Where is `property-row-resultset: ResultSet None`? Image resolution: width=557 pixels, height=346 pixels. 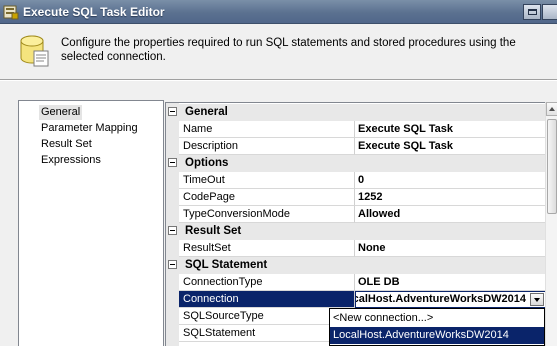 property-row-resultset: ResultSet None is located at coordinates (356, 248).